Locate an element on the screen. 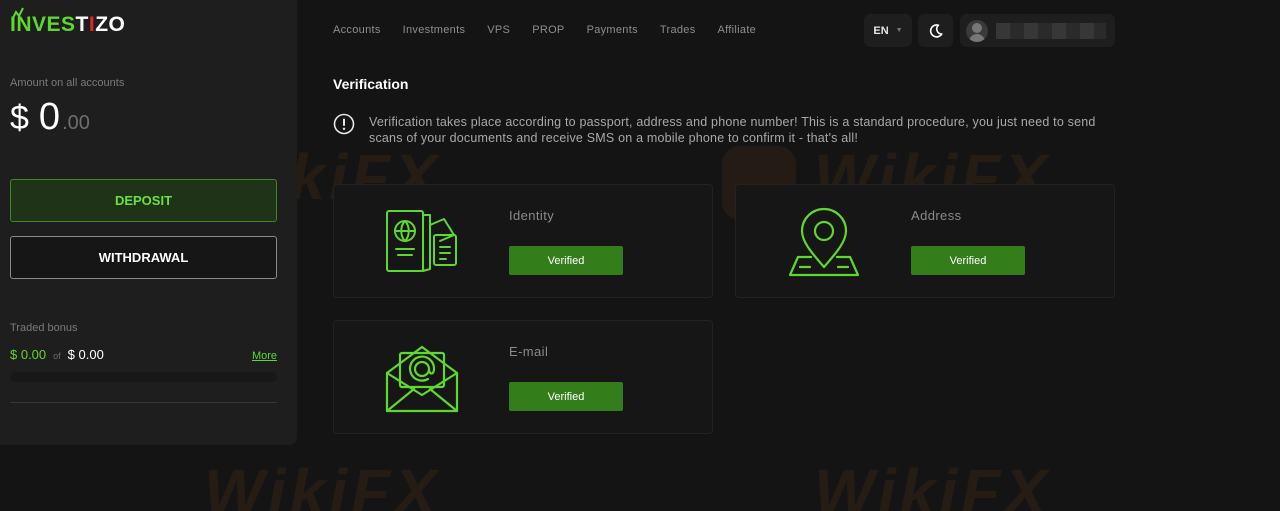 This screenshot has height=511, width=1280. balance-integer: 0 is located at coordinates (49, 117).